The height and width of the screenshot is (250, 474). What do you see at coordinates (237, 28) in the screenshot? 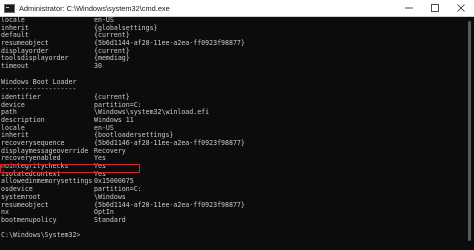
I see `console-line: inherit {globalsettings}` at bounding box center [237, 28].